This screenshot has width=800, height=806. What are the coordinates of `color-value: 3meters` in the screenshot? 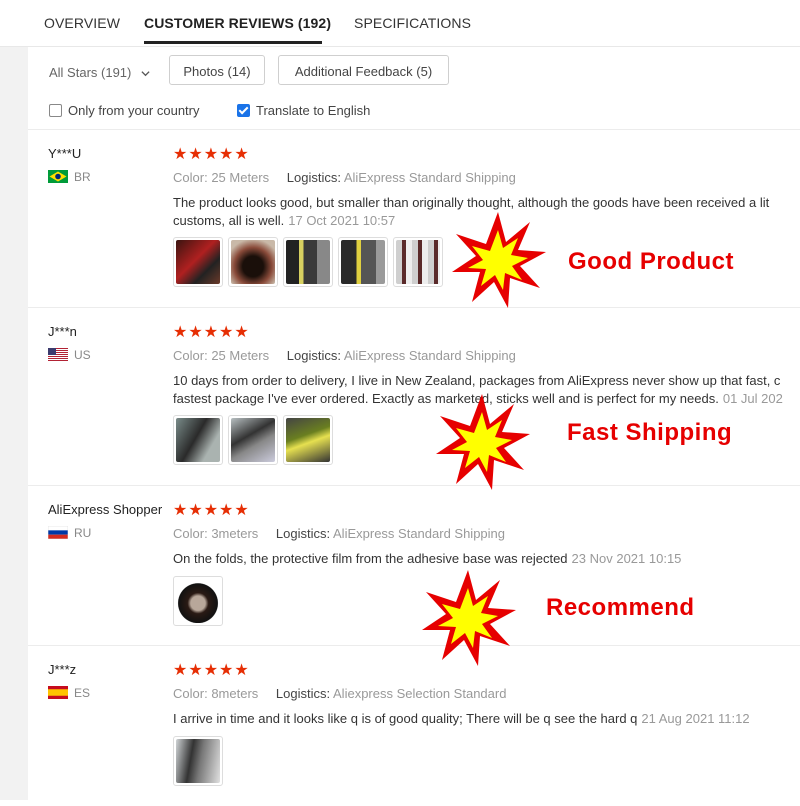 It's located at (235, 533).